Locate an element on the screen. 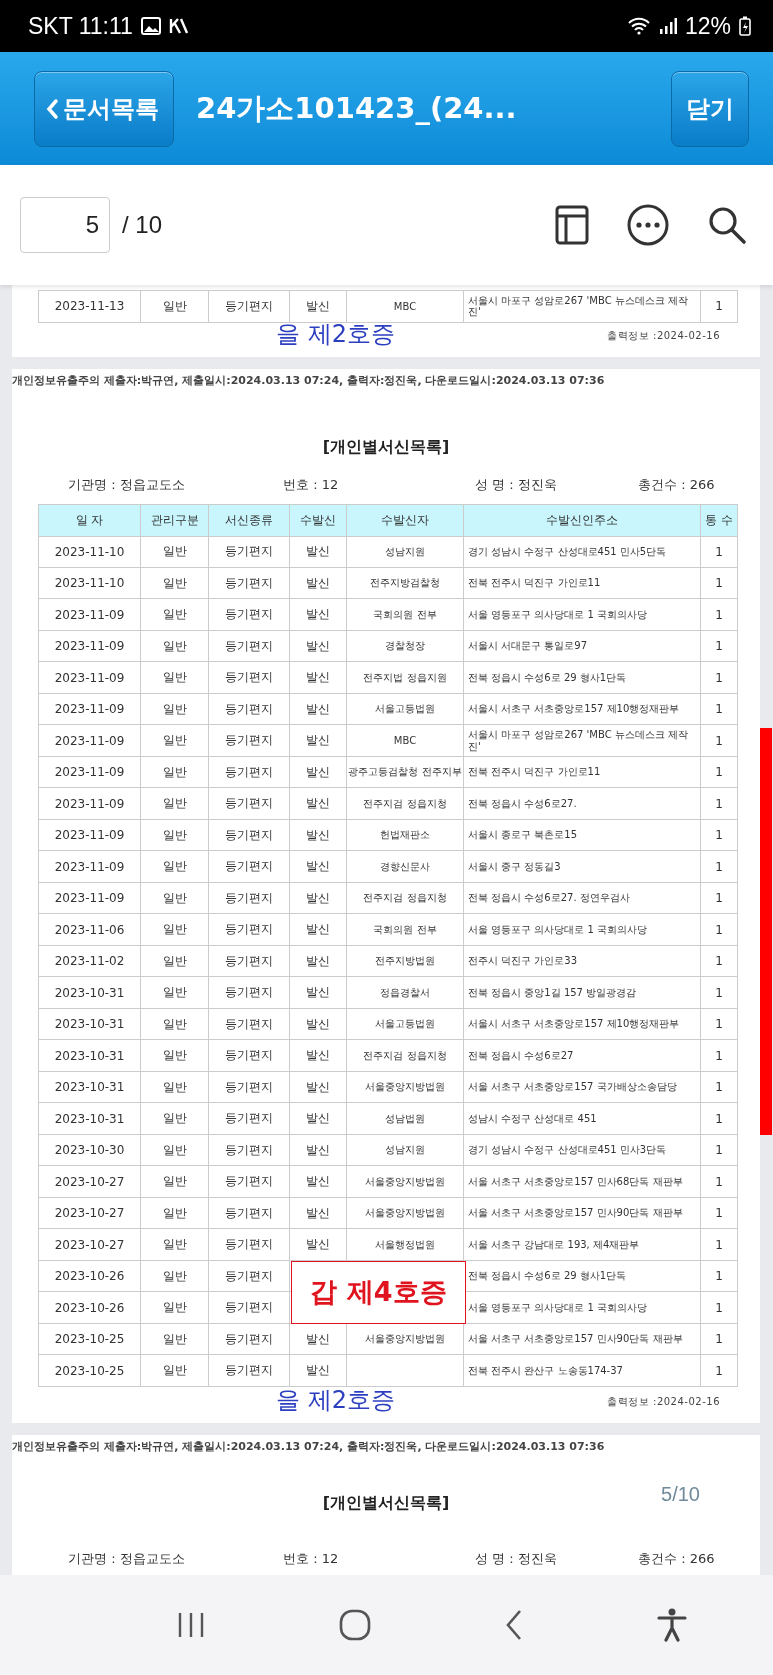  close-button: 닫기 is located at coordinates (710, 108).